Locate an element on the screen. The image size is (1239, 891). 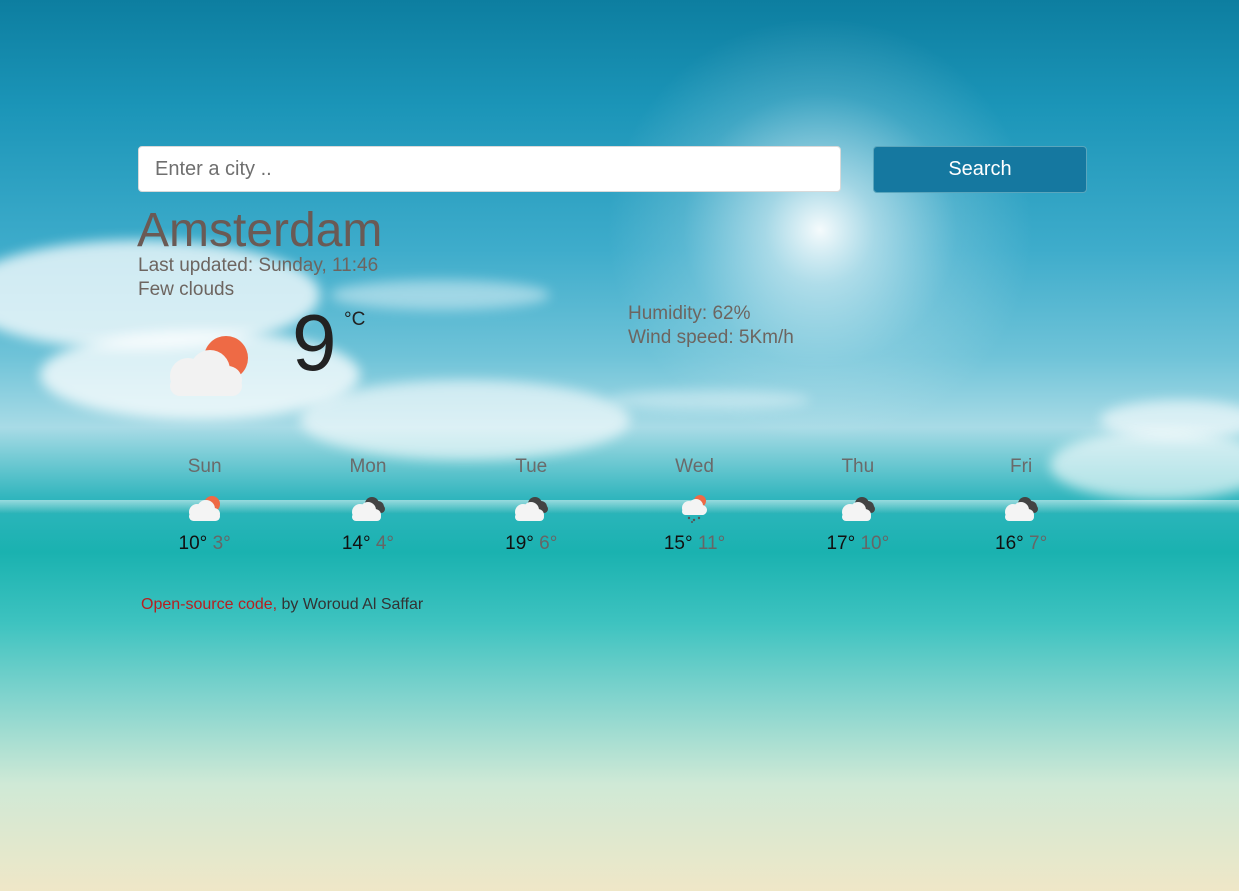
forecast-day: Sun 10° 3° is located at coordinates (204, 505).